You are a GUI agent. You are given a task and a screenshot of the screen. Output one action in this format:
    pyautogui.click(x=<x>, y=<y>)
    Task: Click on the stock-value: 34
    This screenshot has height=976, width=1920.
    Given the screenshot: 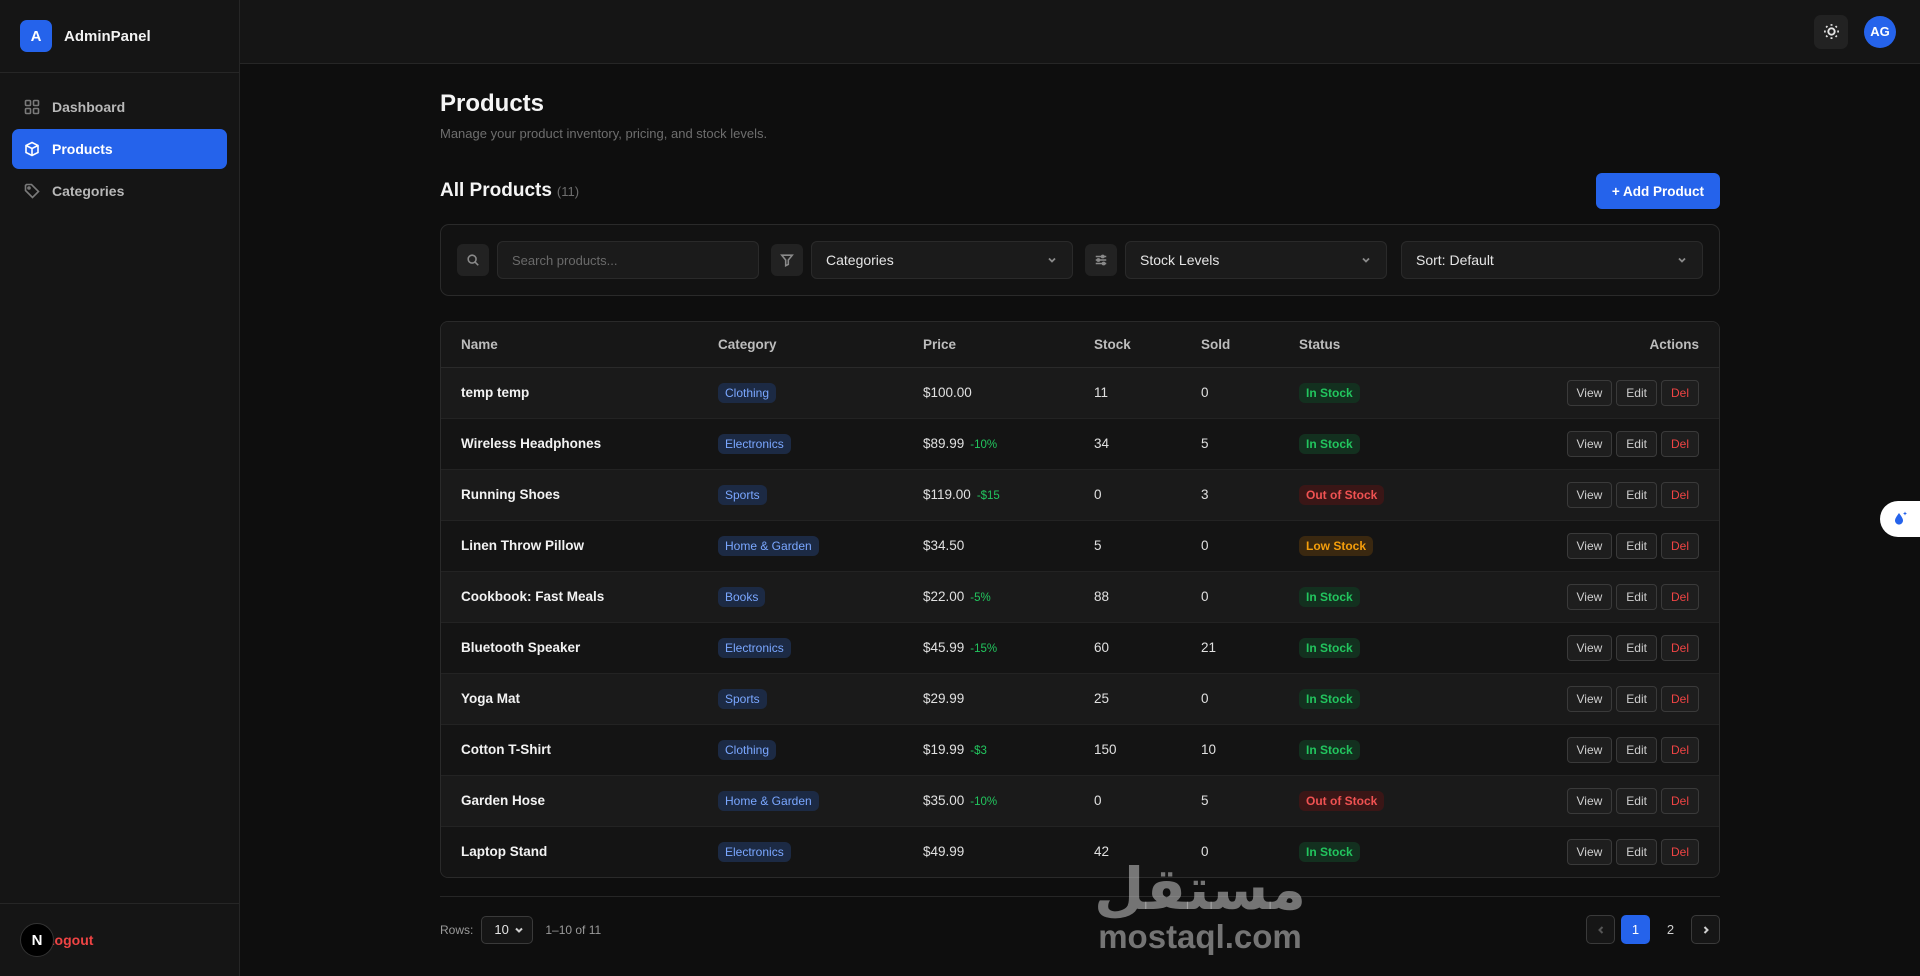 What is the action you would take?
    pyautogui.click(x=1102, y=443)
    